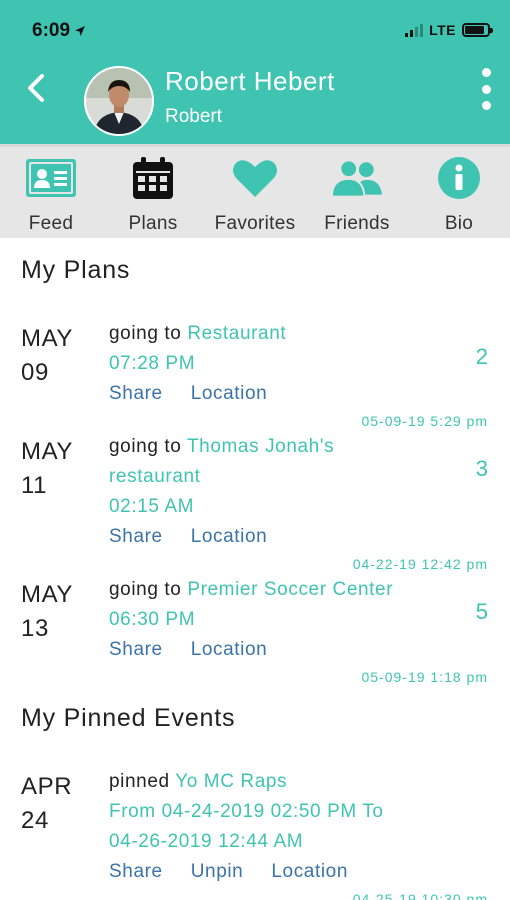 This screenshot has width=510, height=900. I want to click on plan-time: 07:28 PM, so click(152, 363).